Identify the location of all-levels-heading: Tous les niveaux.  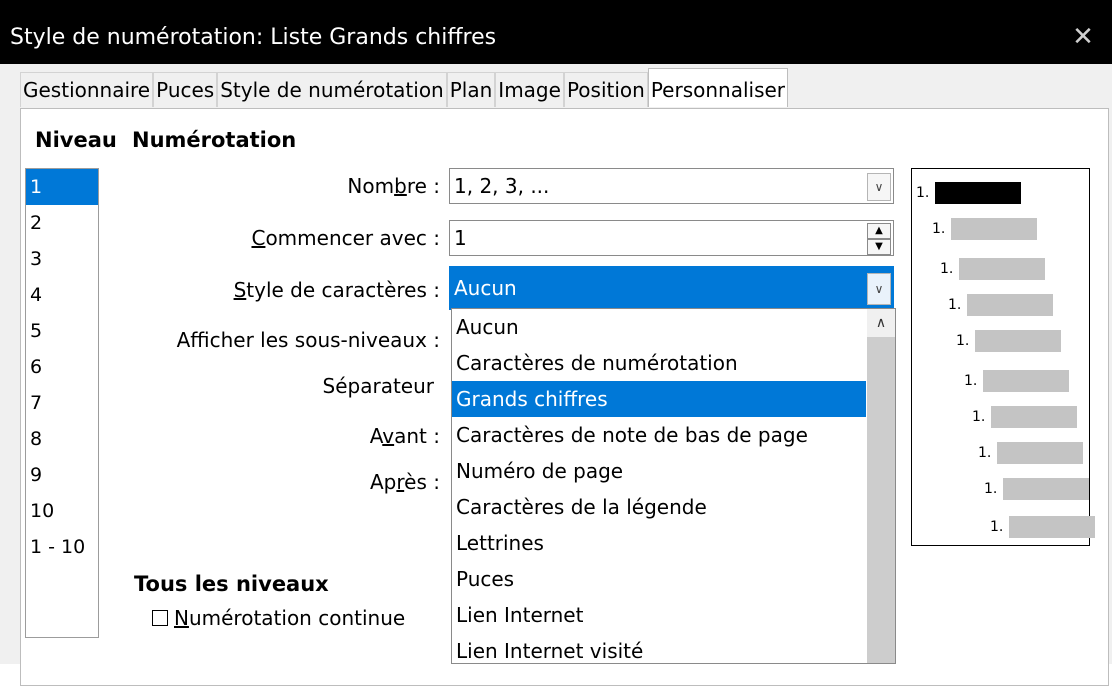
(231, 584).